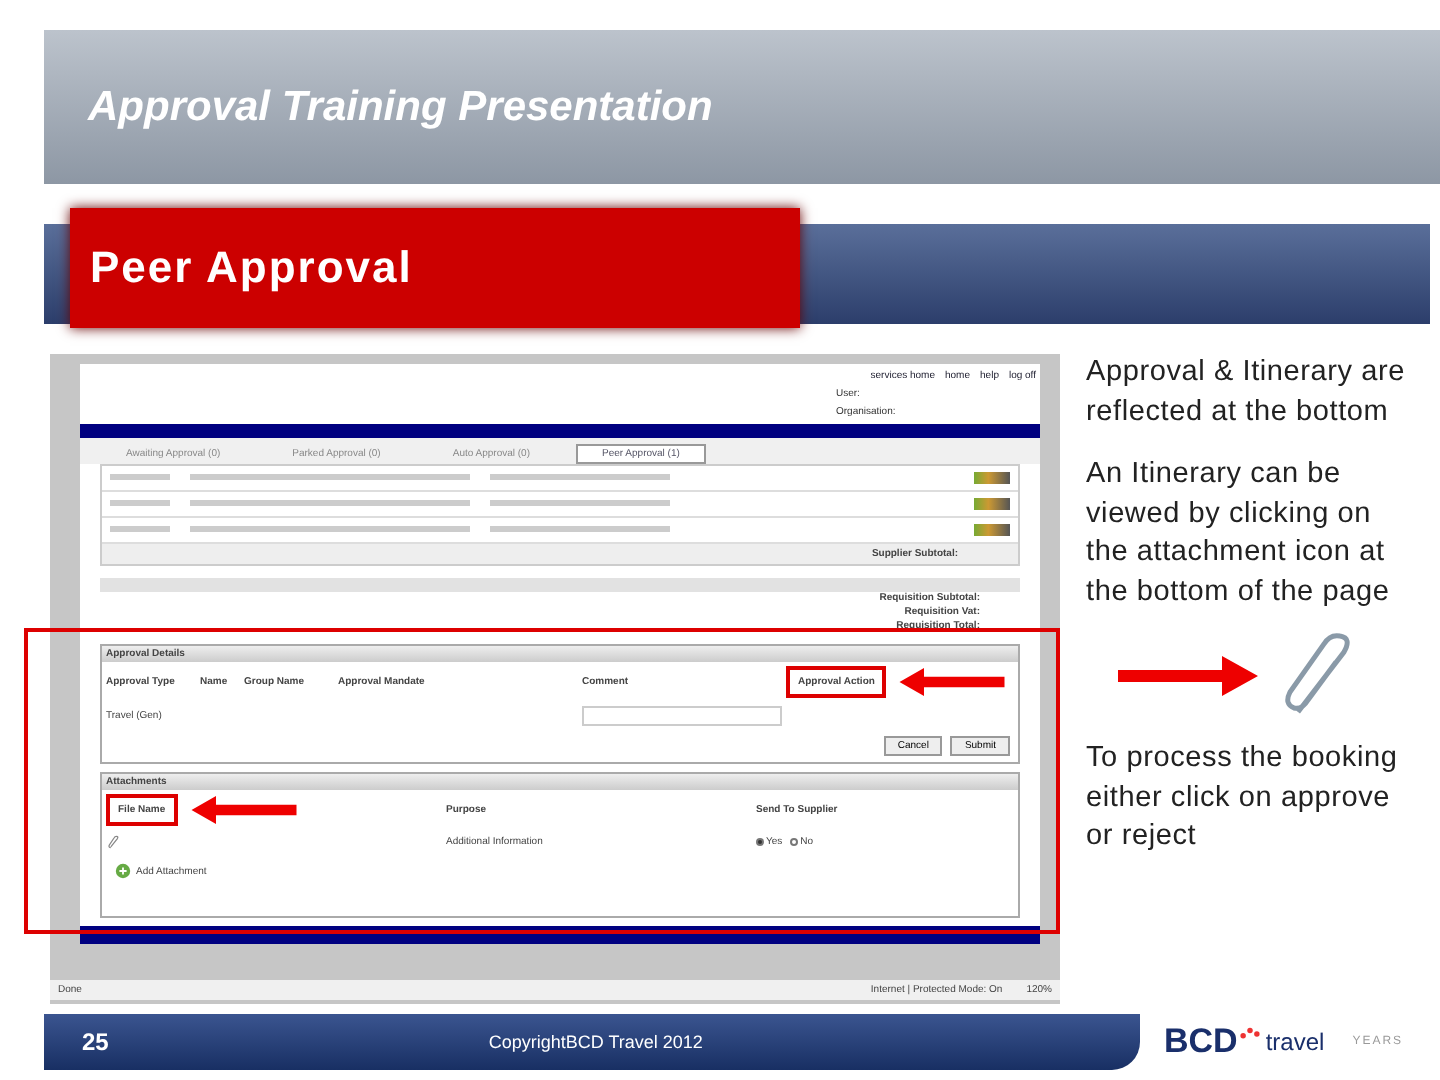 Image resolution: width=1440 pixels, height=1080 pixels. Describe the element at coordinates (1201, 1042) in the screenshot. I see `logo-text: BCD` at that location.